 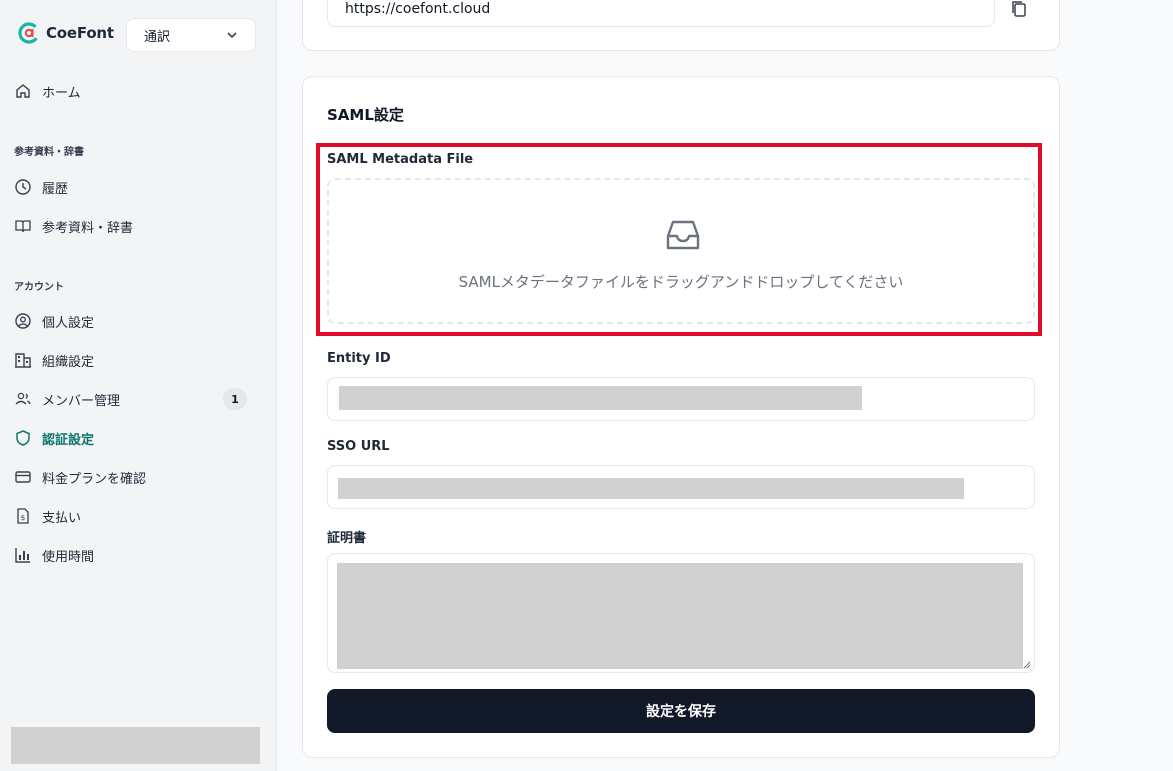 I want to click on inbox-icon, so click(x=683, y=235).